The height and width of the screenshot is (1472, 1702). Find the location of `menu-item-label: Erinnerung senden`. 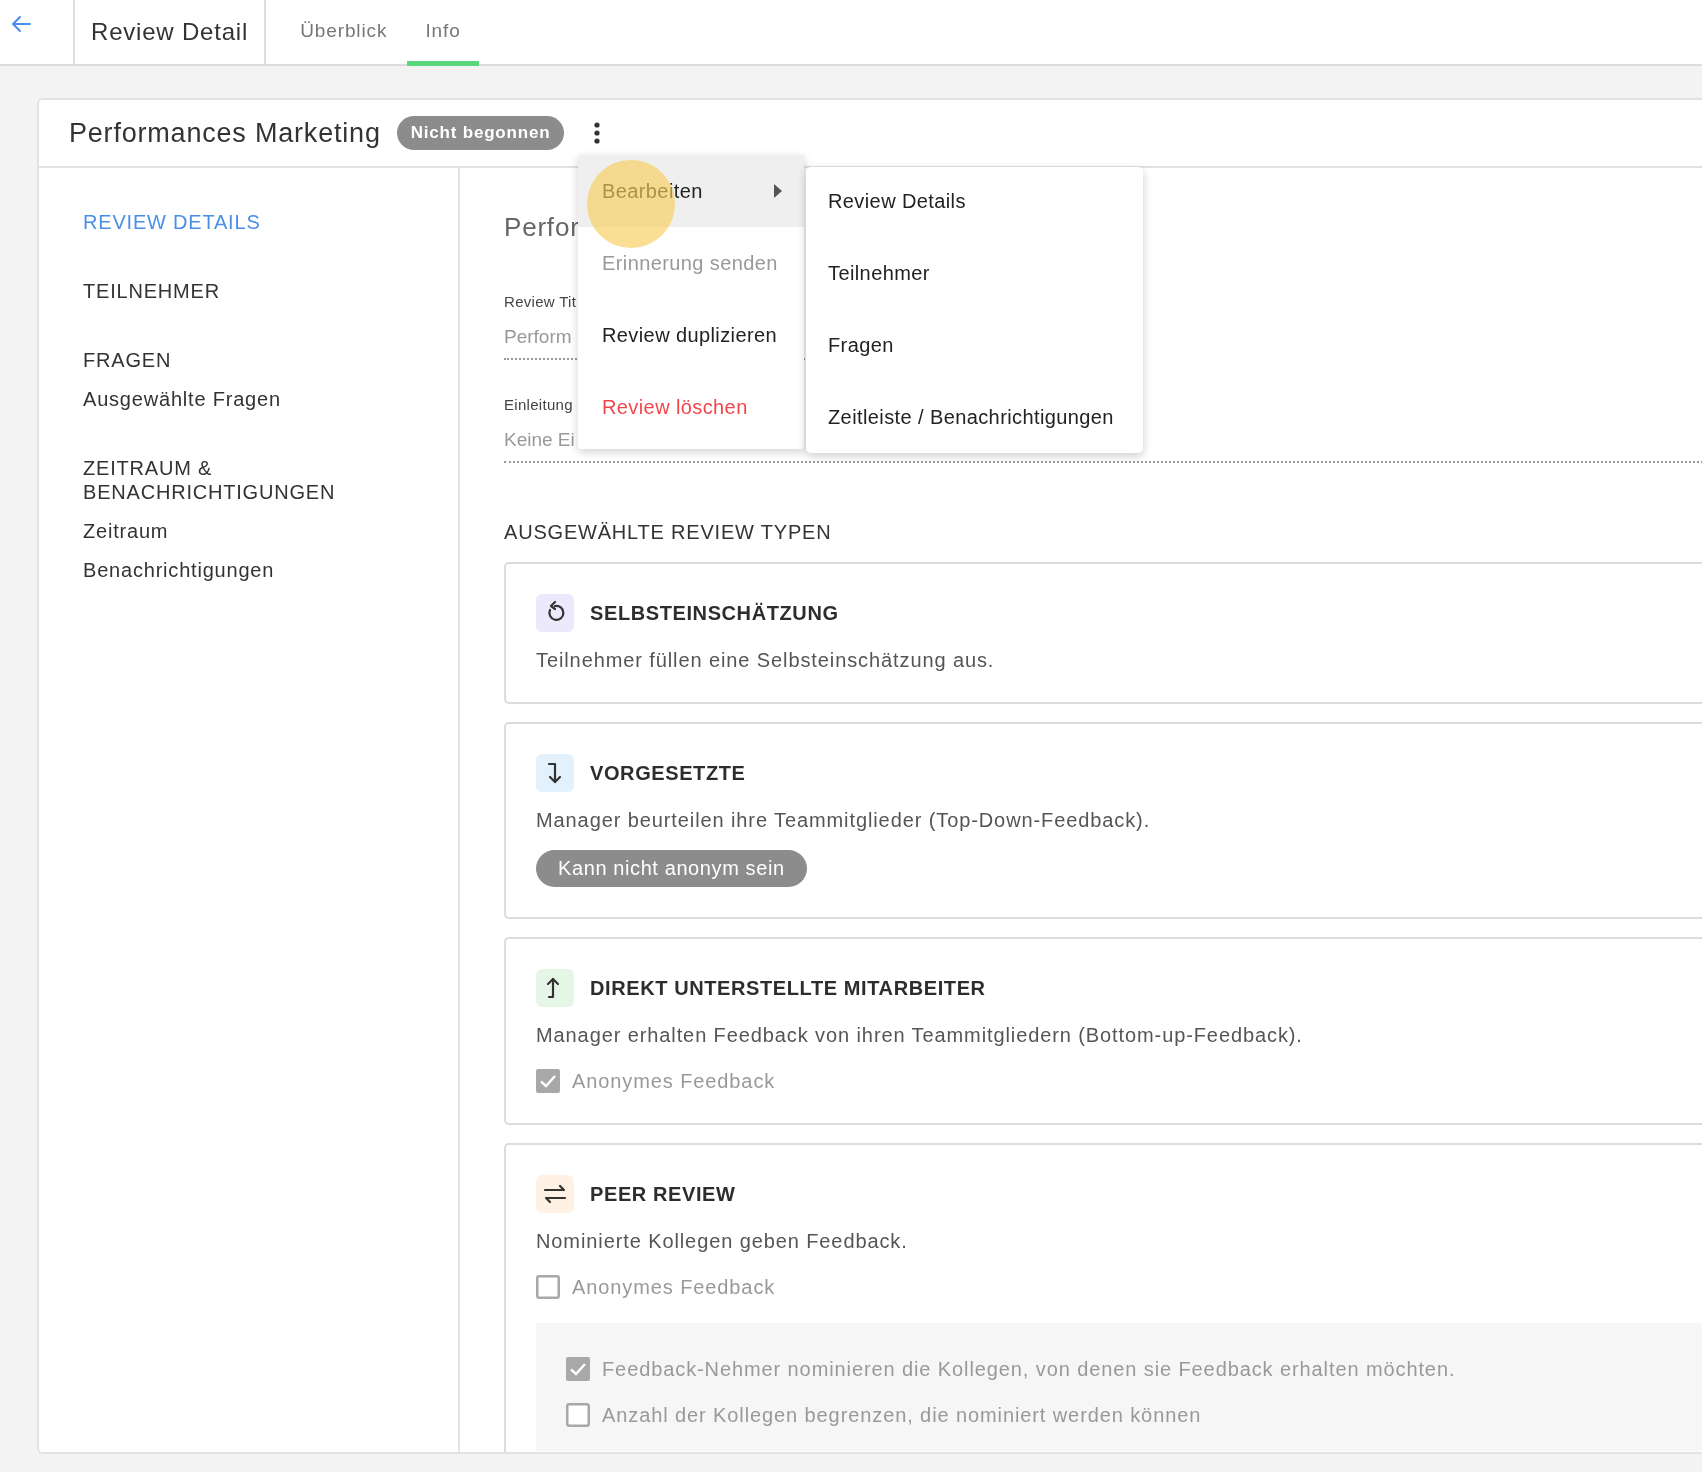

menu-item-label: Erinnerung senden is located at coordinates (690, 263).